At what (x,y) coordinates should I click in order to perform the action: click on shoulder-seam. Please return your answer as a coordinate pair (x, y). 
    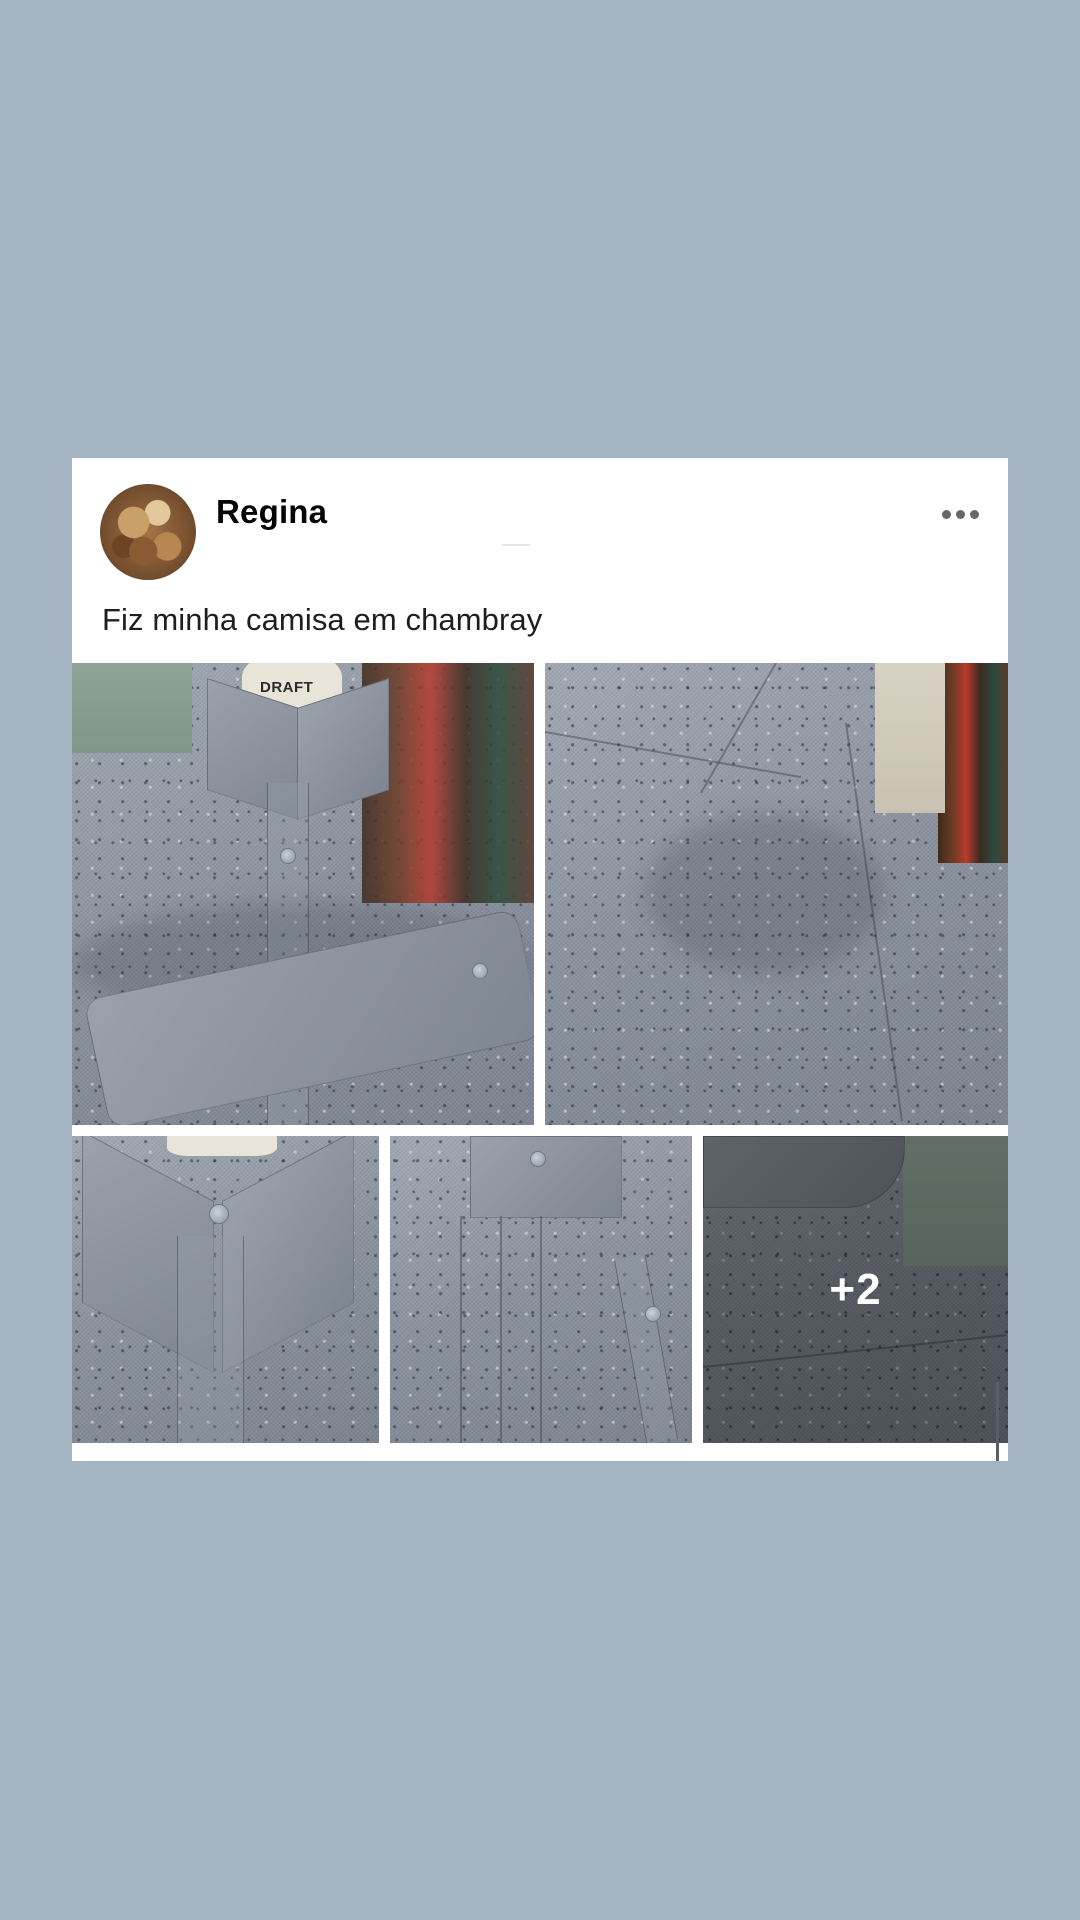
    Looking at the image, I should click on (738, 728).